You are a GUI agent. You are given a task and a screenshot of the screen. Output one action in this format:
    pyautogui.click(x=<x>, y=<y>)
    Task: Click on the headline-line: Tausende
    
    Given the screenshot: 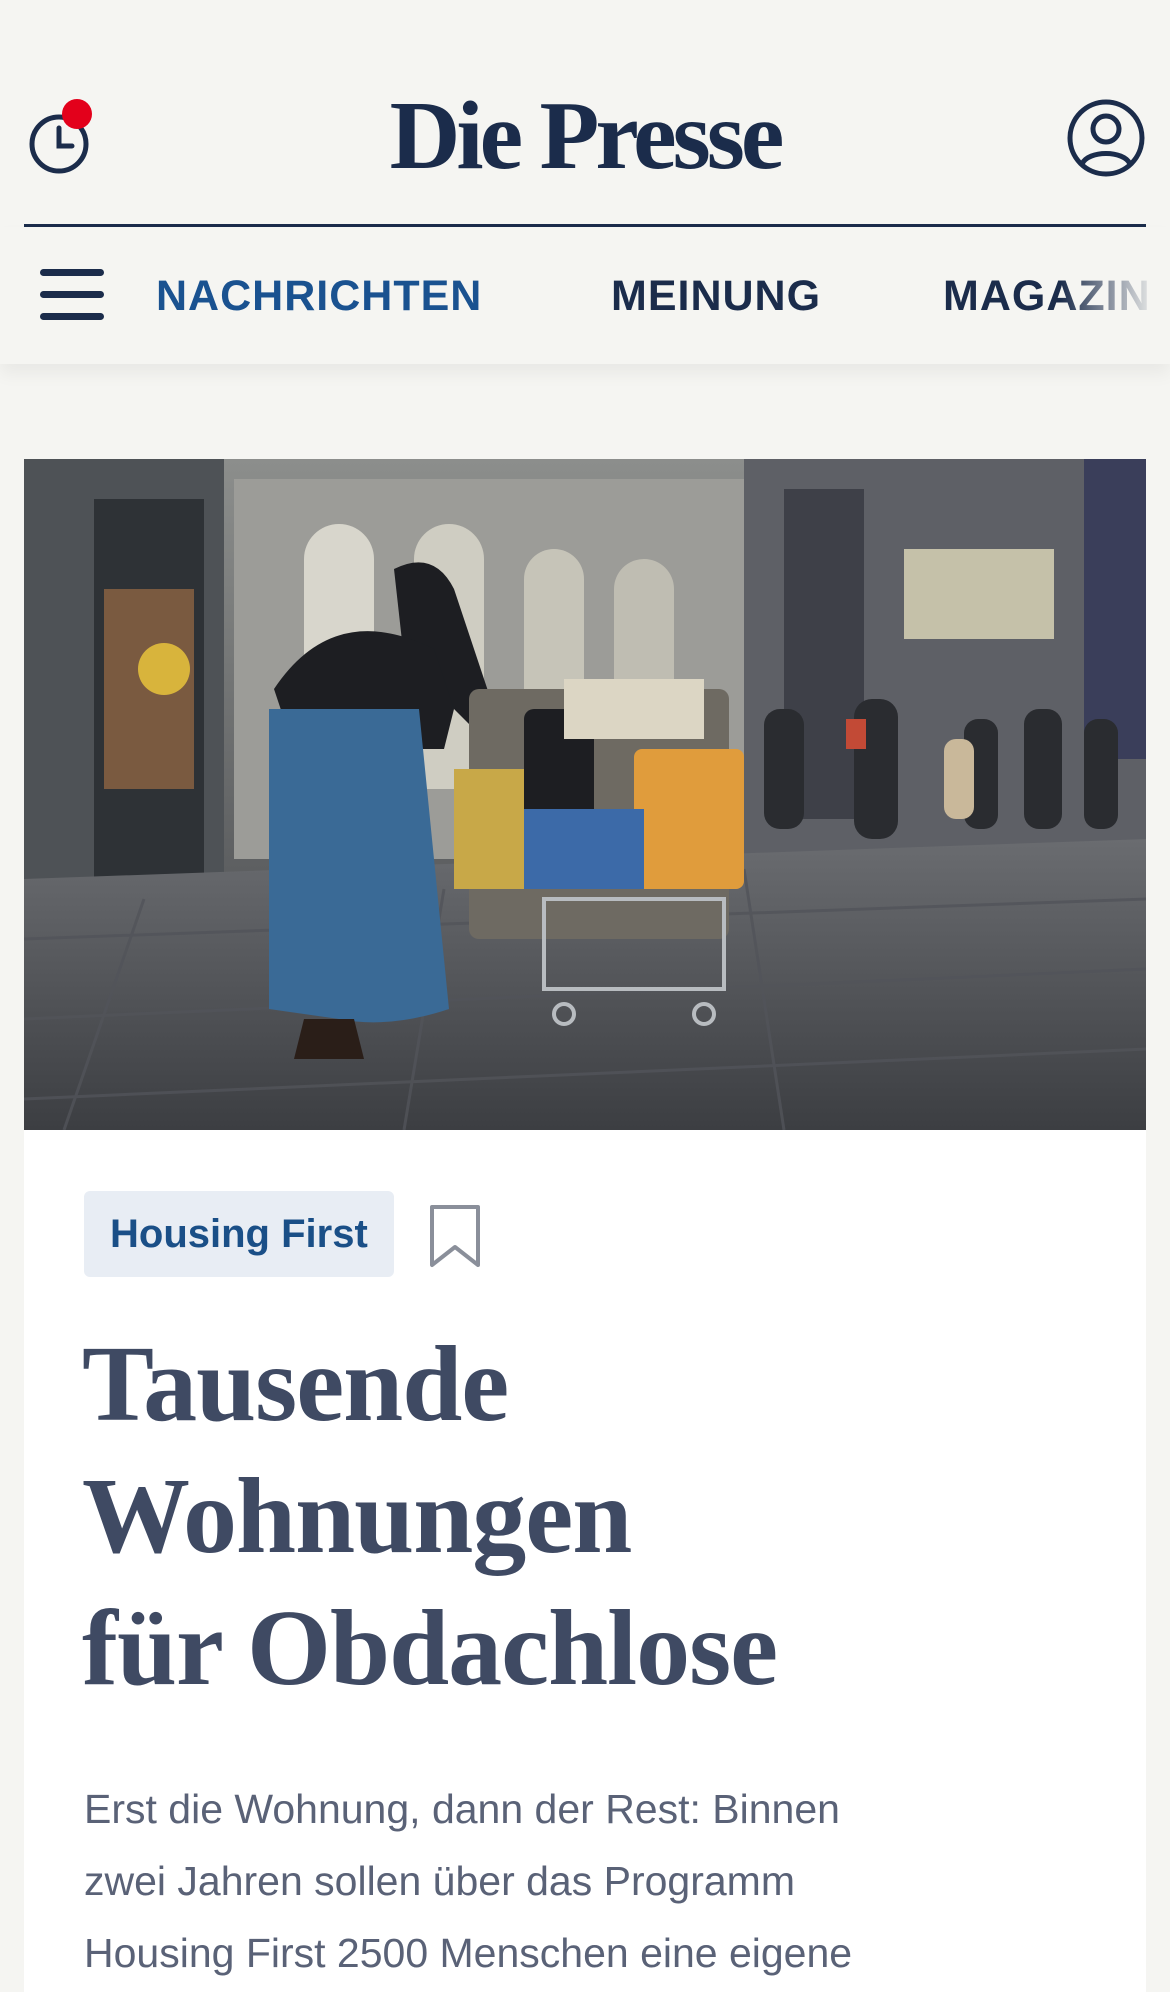 What is the action you would take?
    pyautogui.click(x=295, y=1384)
    